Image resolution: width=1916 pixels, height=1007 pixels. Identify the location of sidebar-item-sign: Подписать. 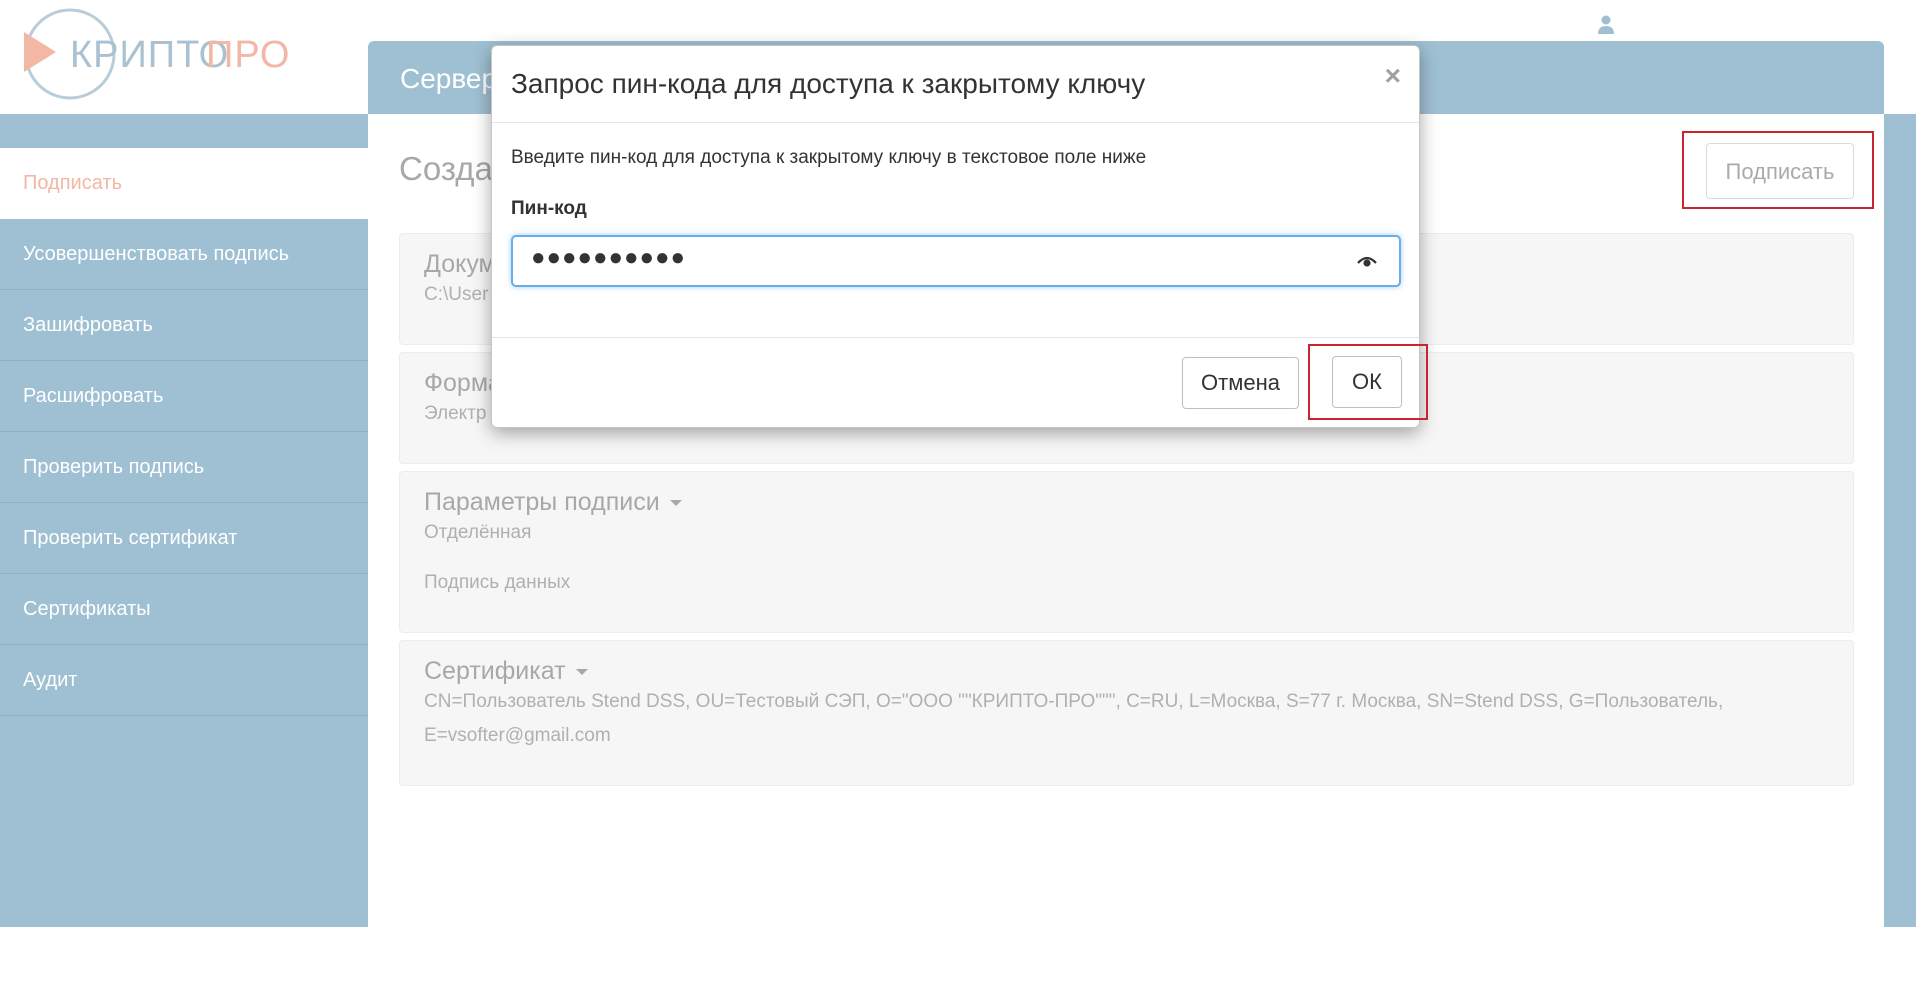
(184, 183).